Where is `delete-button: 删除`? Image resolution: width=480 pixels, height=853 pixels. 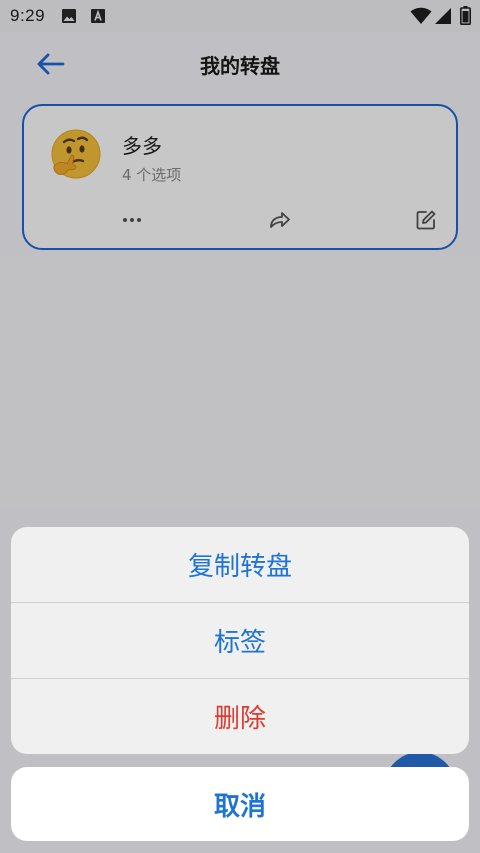 delete-button: 删除 is located at coordinates (240, 716).